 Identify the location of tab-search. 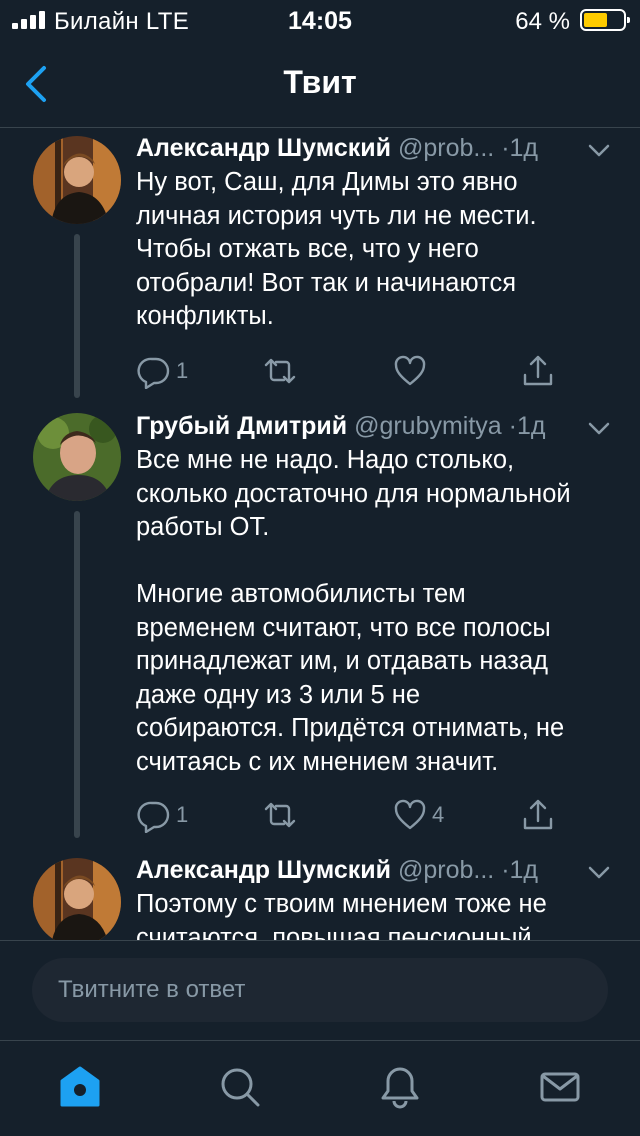
(240, 1087).